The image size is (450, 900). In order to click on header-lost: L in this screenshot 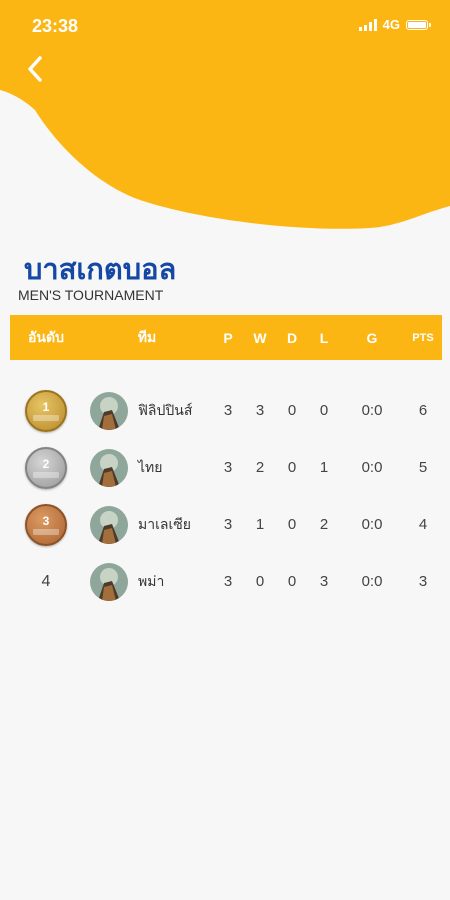, I will do `click(324, 337)`.